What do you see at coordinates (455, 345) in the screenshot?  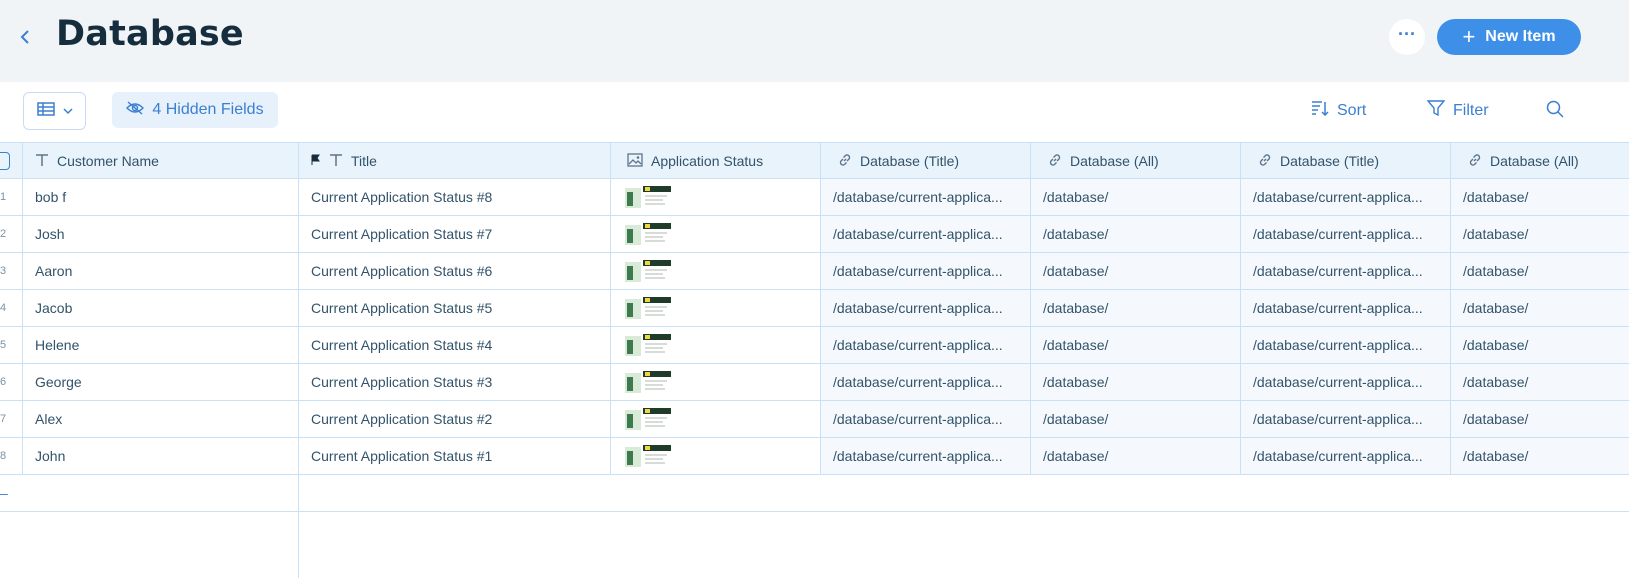 I see `title-cell: Current Application Status #4` at bounding box center [455, 345].